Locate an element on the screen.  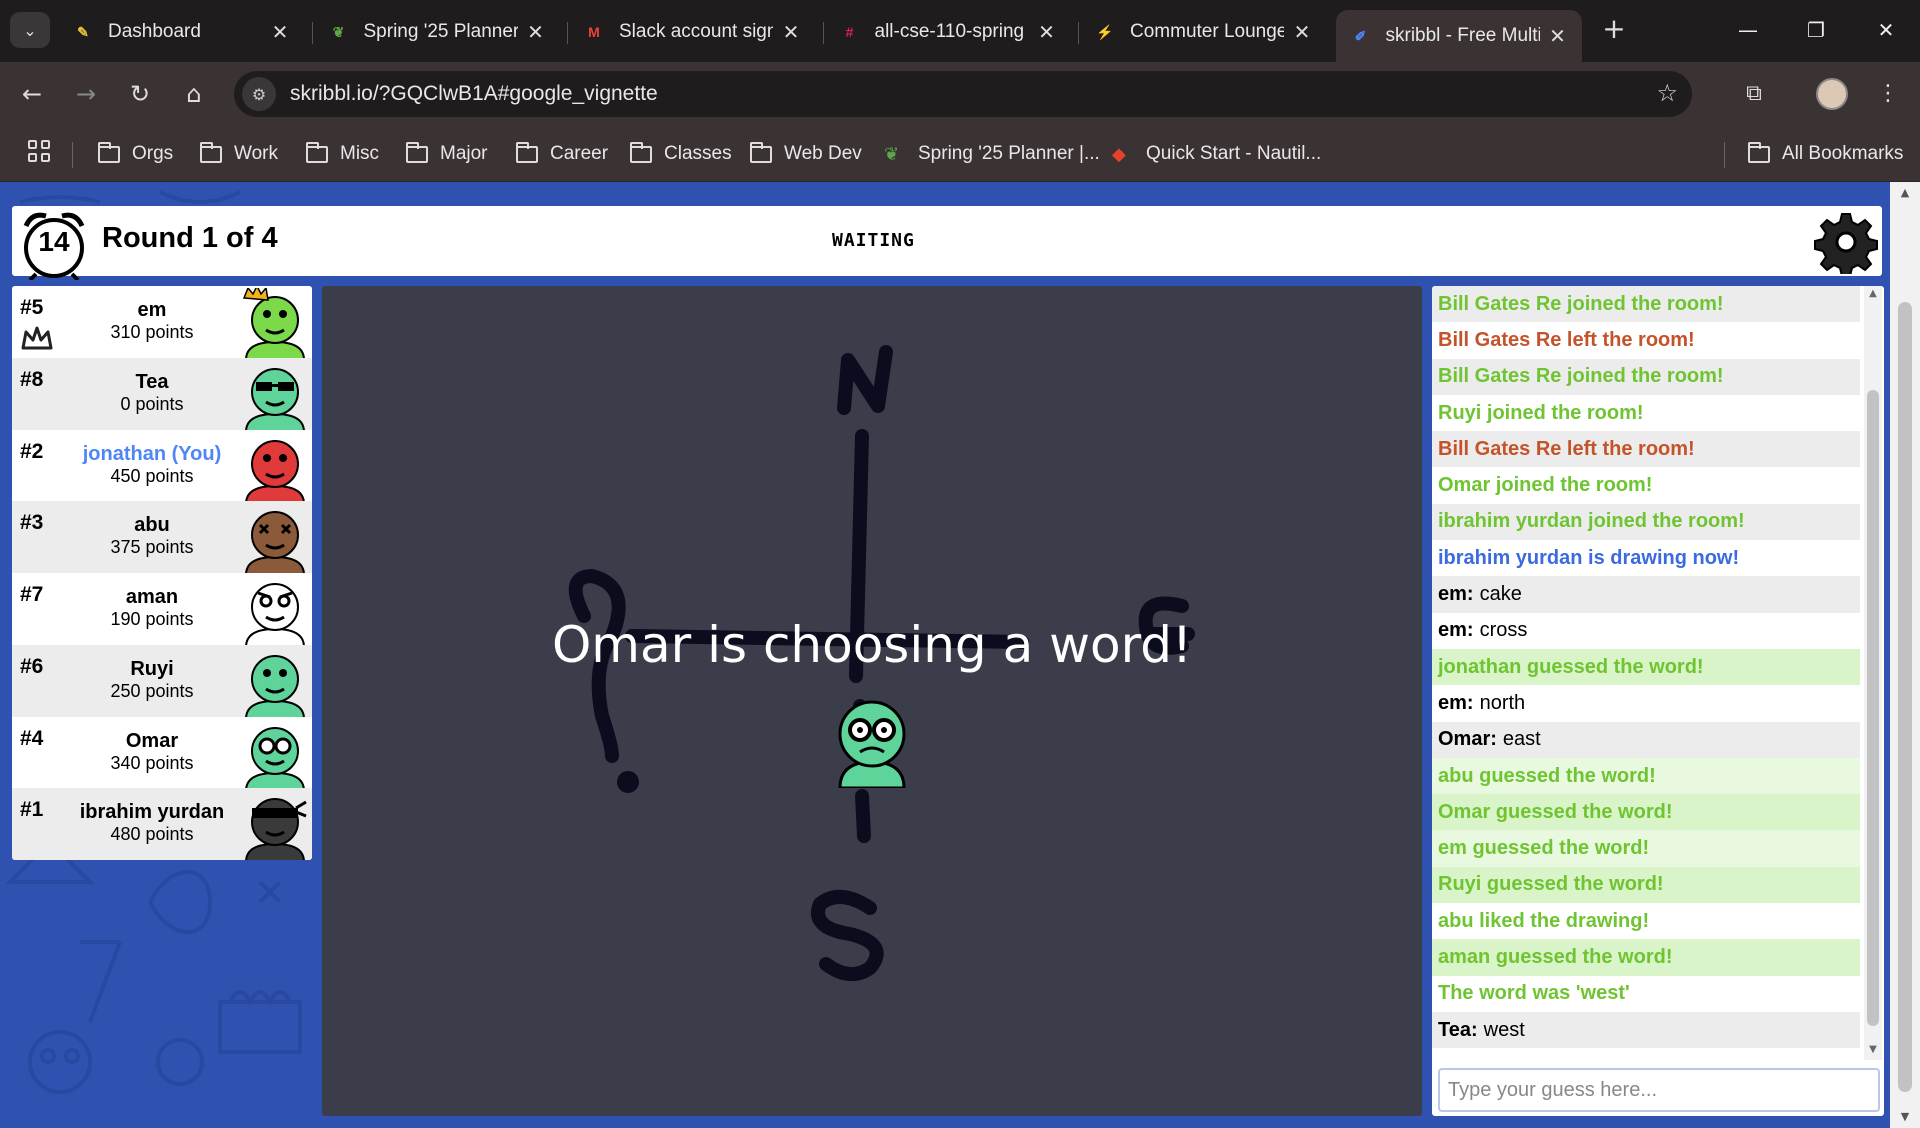
bookmark-item: Major is located at coordinates (447, 154).